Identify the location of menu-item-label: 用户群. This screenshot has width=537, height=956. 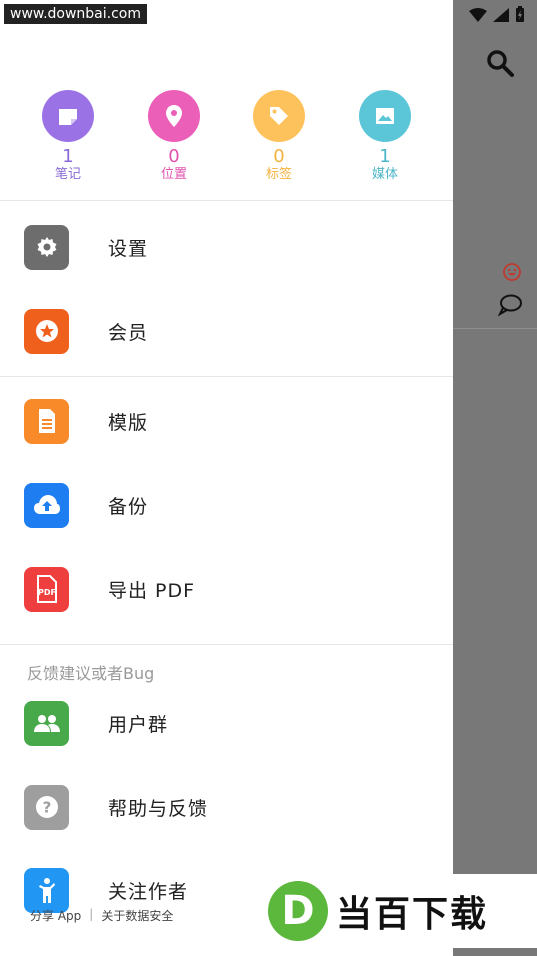
(138, 724).